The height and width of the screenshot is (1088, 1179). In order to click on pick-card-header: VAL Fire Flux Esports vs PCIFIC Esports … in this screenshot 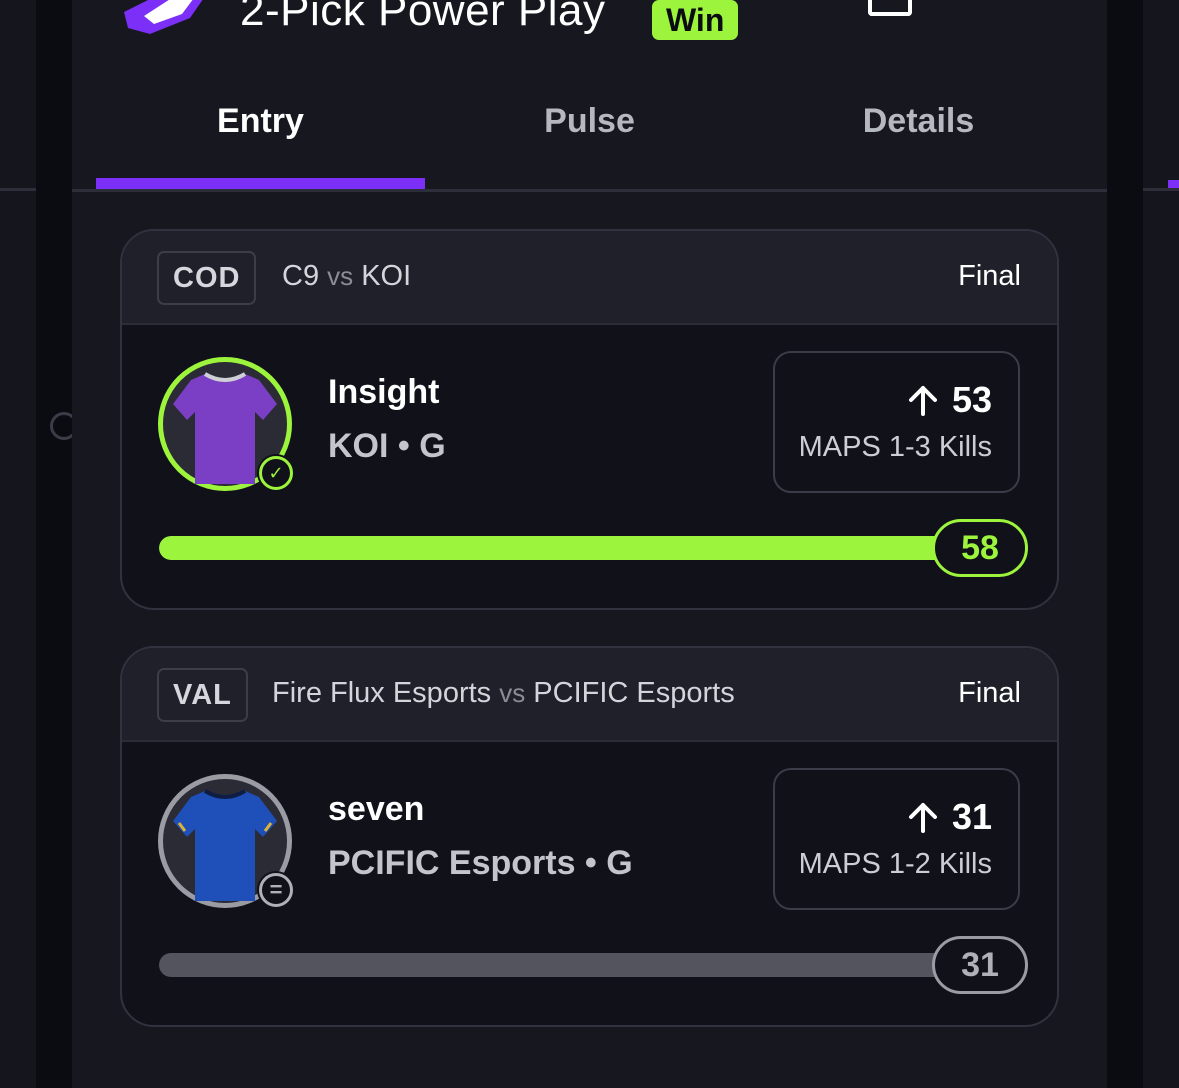, I will do `click(589, 695)`.